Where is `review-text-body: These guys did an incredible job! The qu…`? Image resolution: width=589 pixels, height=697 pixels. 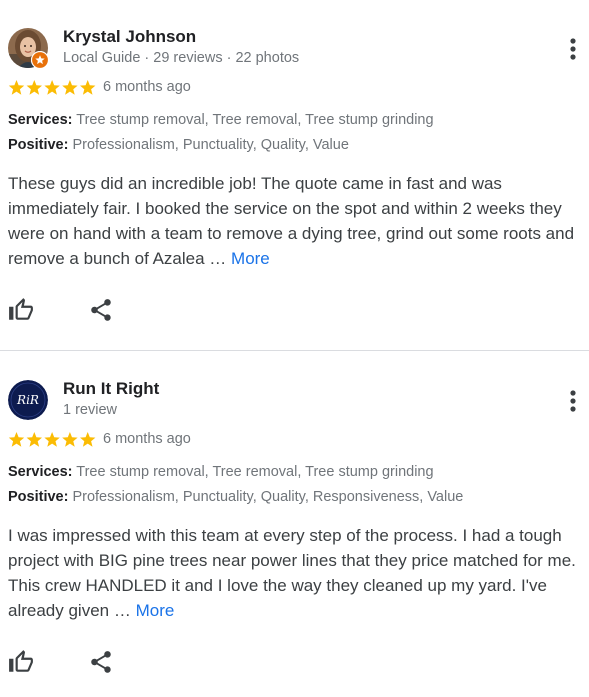 review-text-body: These guys did an incredible job! The qu… is located at coordinates (291, 221).